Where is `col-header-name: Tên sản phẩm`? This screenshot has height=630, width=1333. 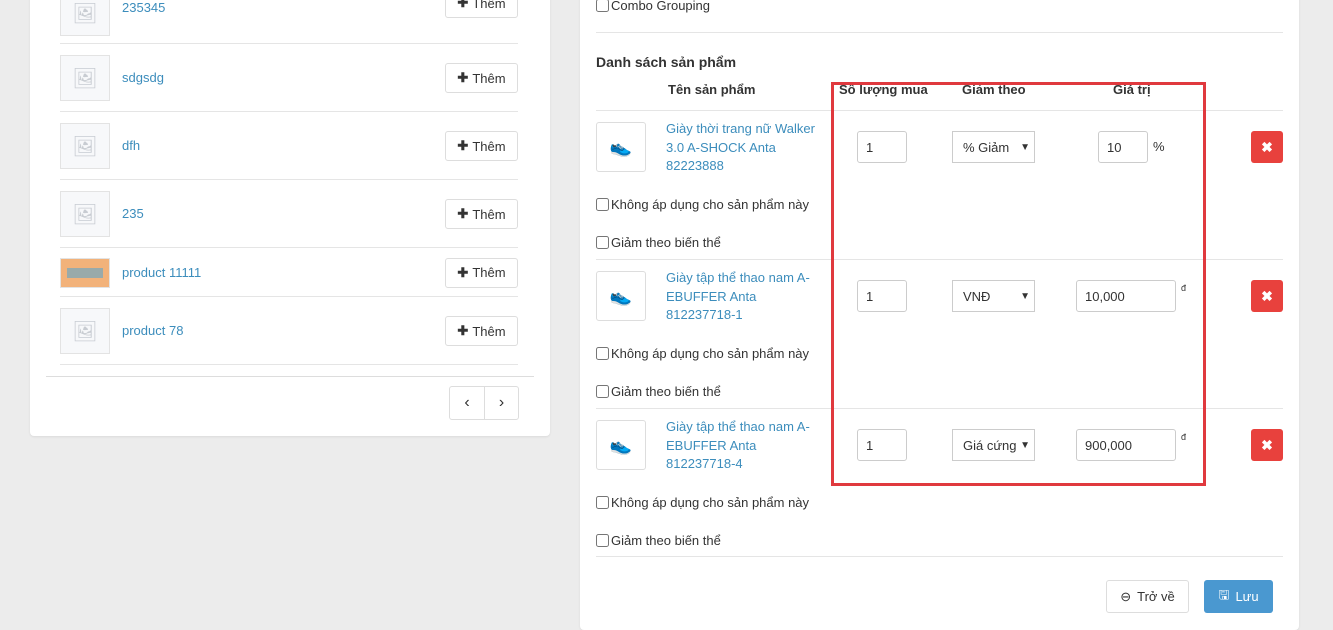 col-header-name: Tên sản phẩm is located at coordinates (712, 89).